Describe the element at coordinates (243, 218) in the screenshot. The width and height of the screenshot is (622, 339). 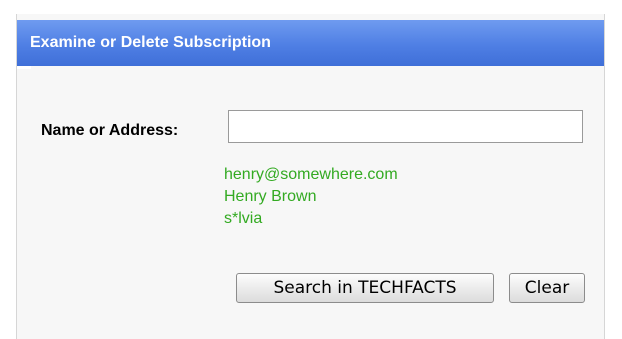
I see `example-hint-wildcard: s*lvia` at that location.